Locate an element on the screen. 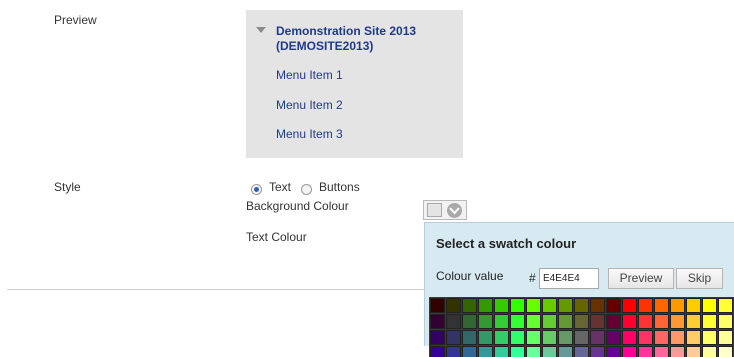  colour-value-input is located at coordinates (569, 278).